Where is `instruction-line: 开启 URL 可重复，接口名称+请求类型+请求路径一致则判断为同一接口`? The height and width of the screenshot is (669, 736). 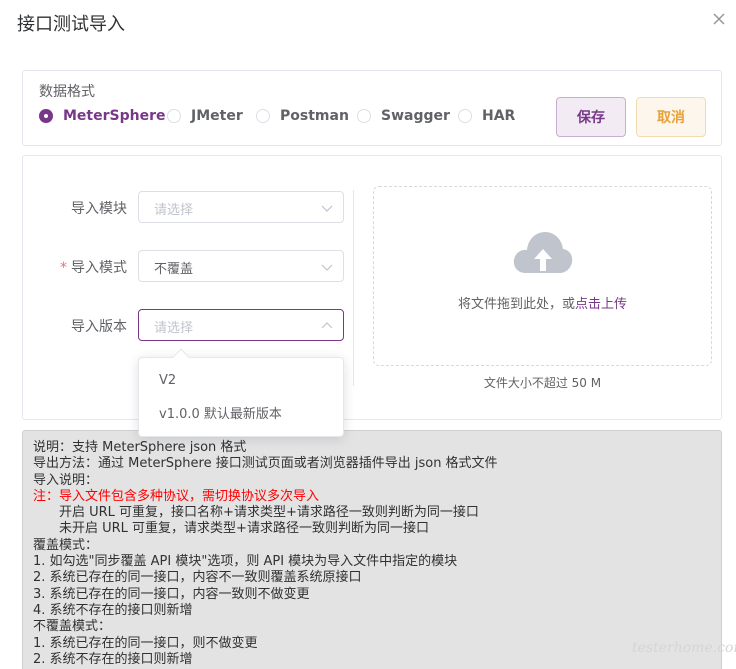
instruction-line: 开启 URL 可重复，接口名称+请求类型+请求路径一致则判断为同一接口 is located at coordinates (269, 513).